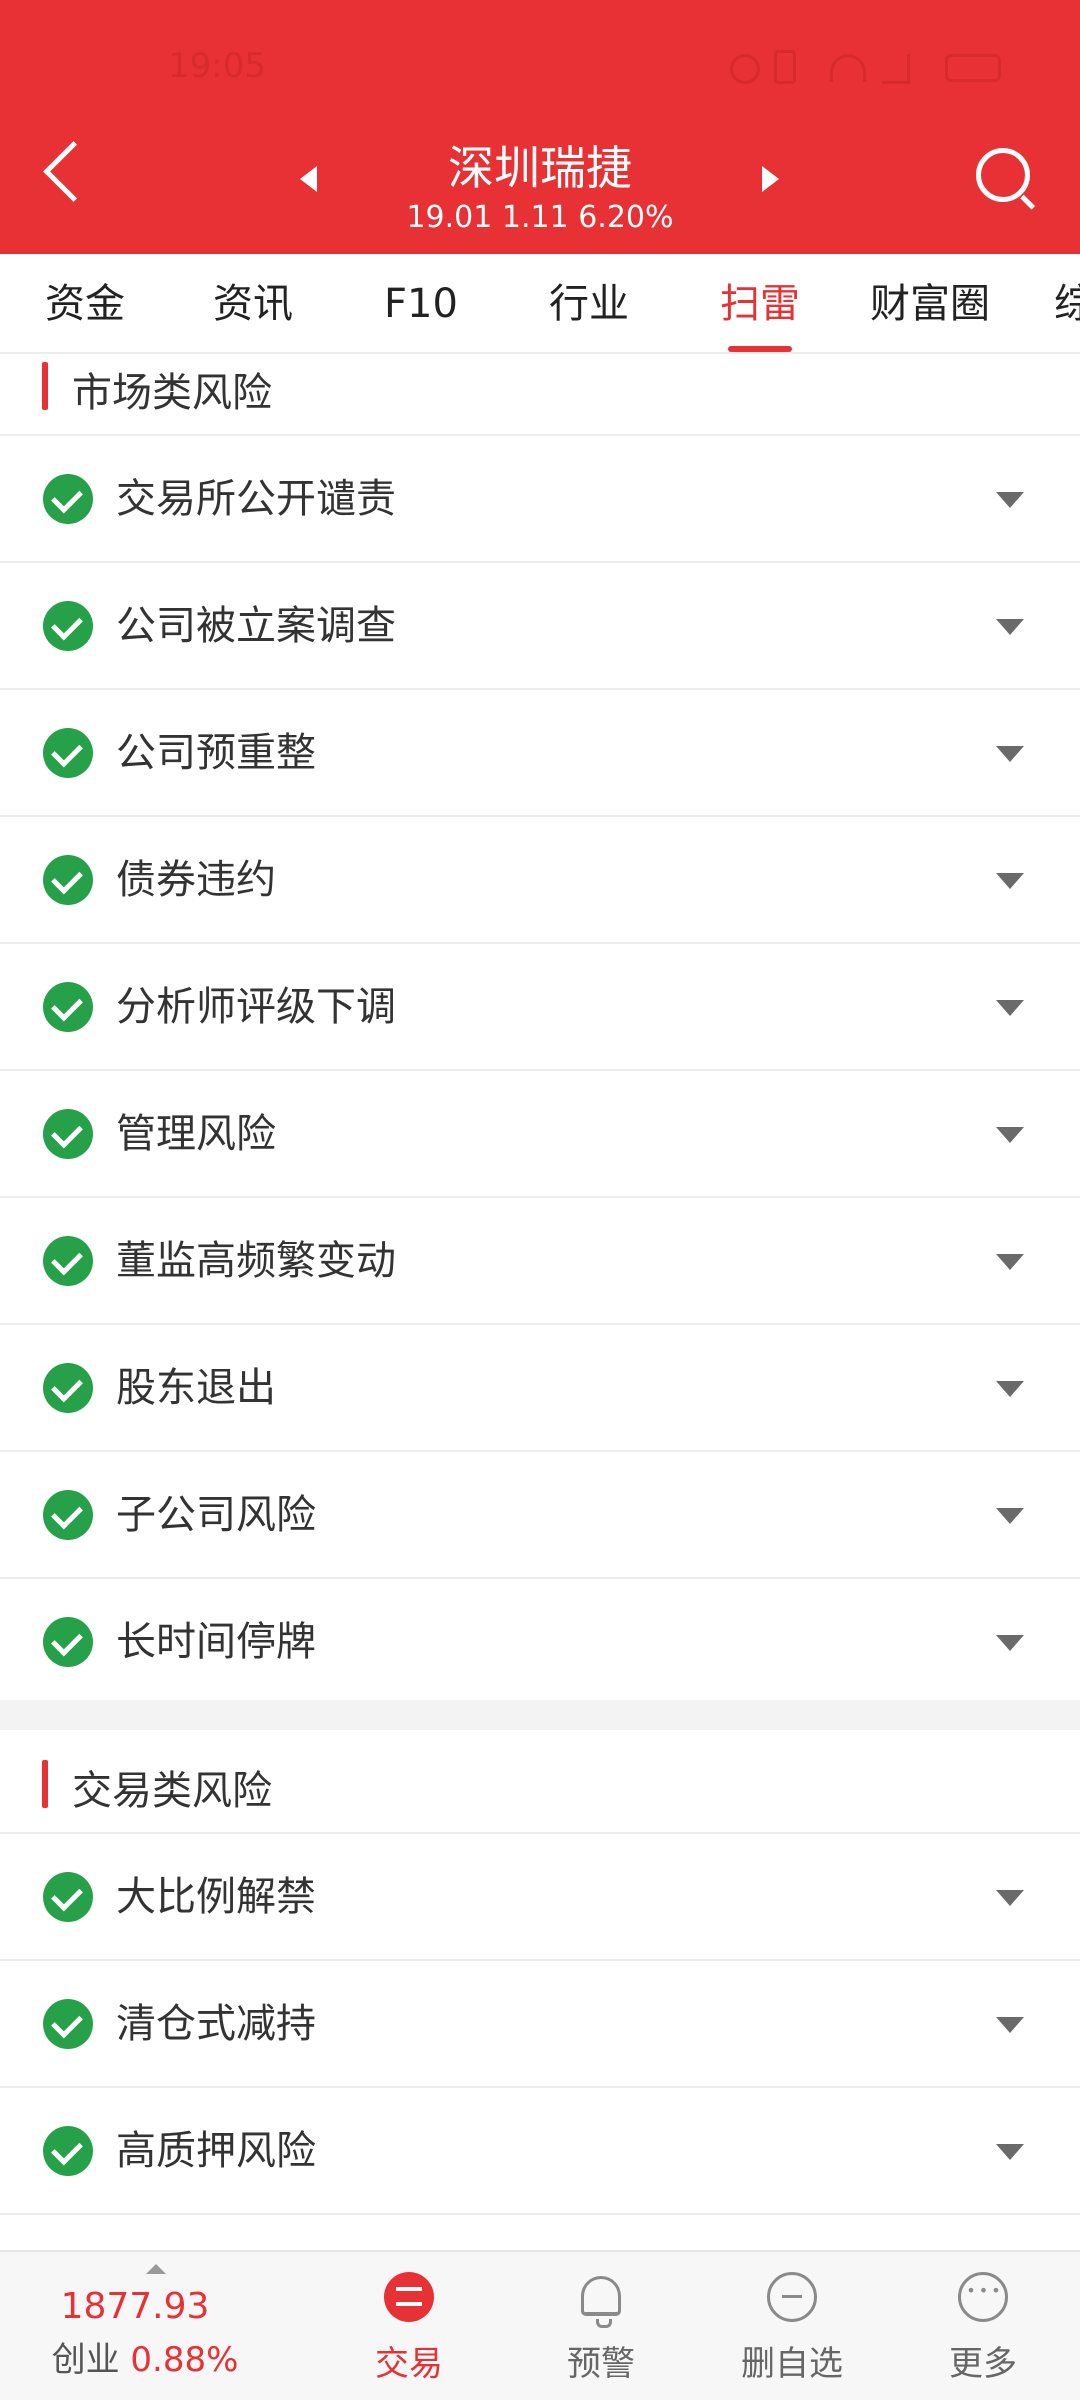 Image resolution: width=1080 pixels, height=2400 pixels. Describe the element at coordinates (409, 2364) in the screenshot. I see `nav-label: 交易` at that location.